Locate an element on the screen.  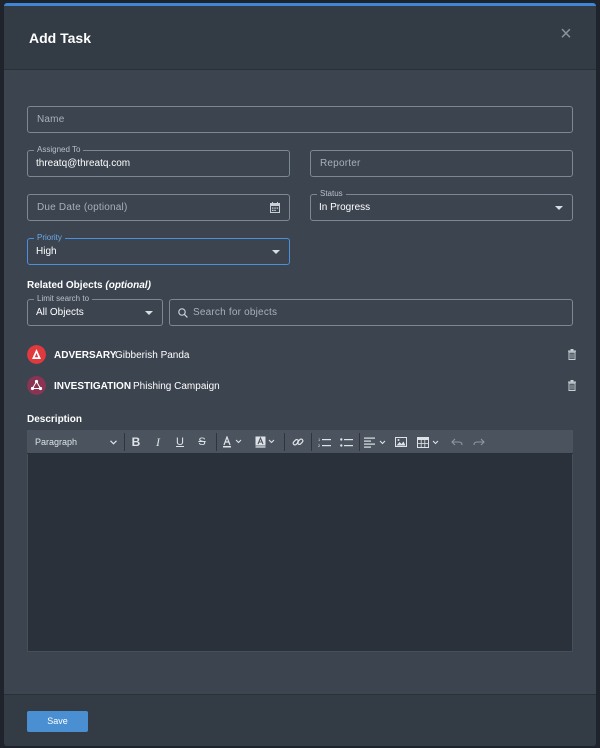
related-objects-heading: Related Objects (optional) is located at coordinates (89, 285).